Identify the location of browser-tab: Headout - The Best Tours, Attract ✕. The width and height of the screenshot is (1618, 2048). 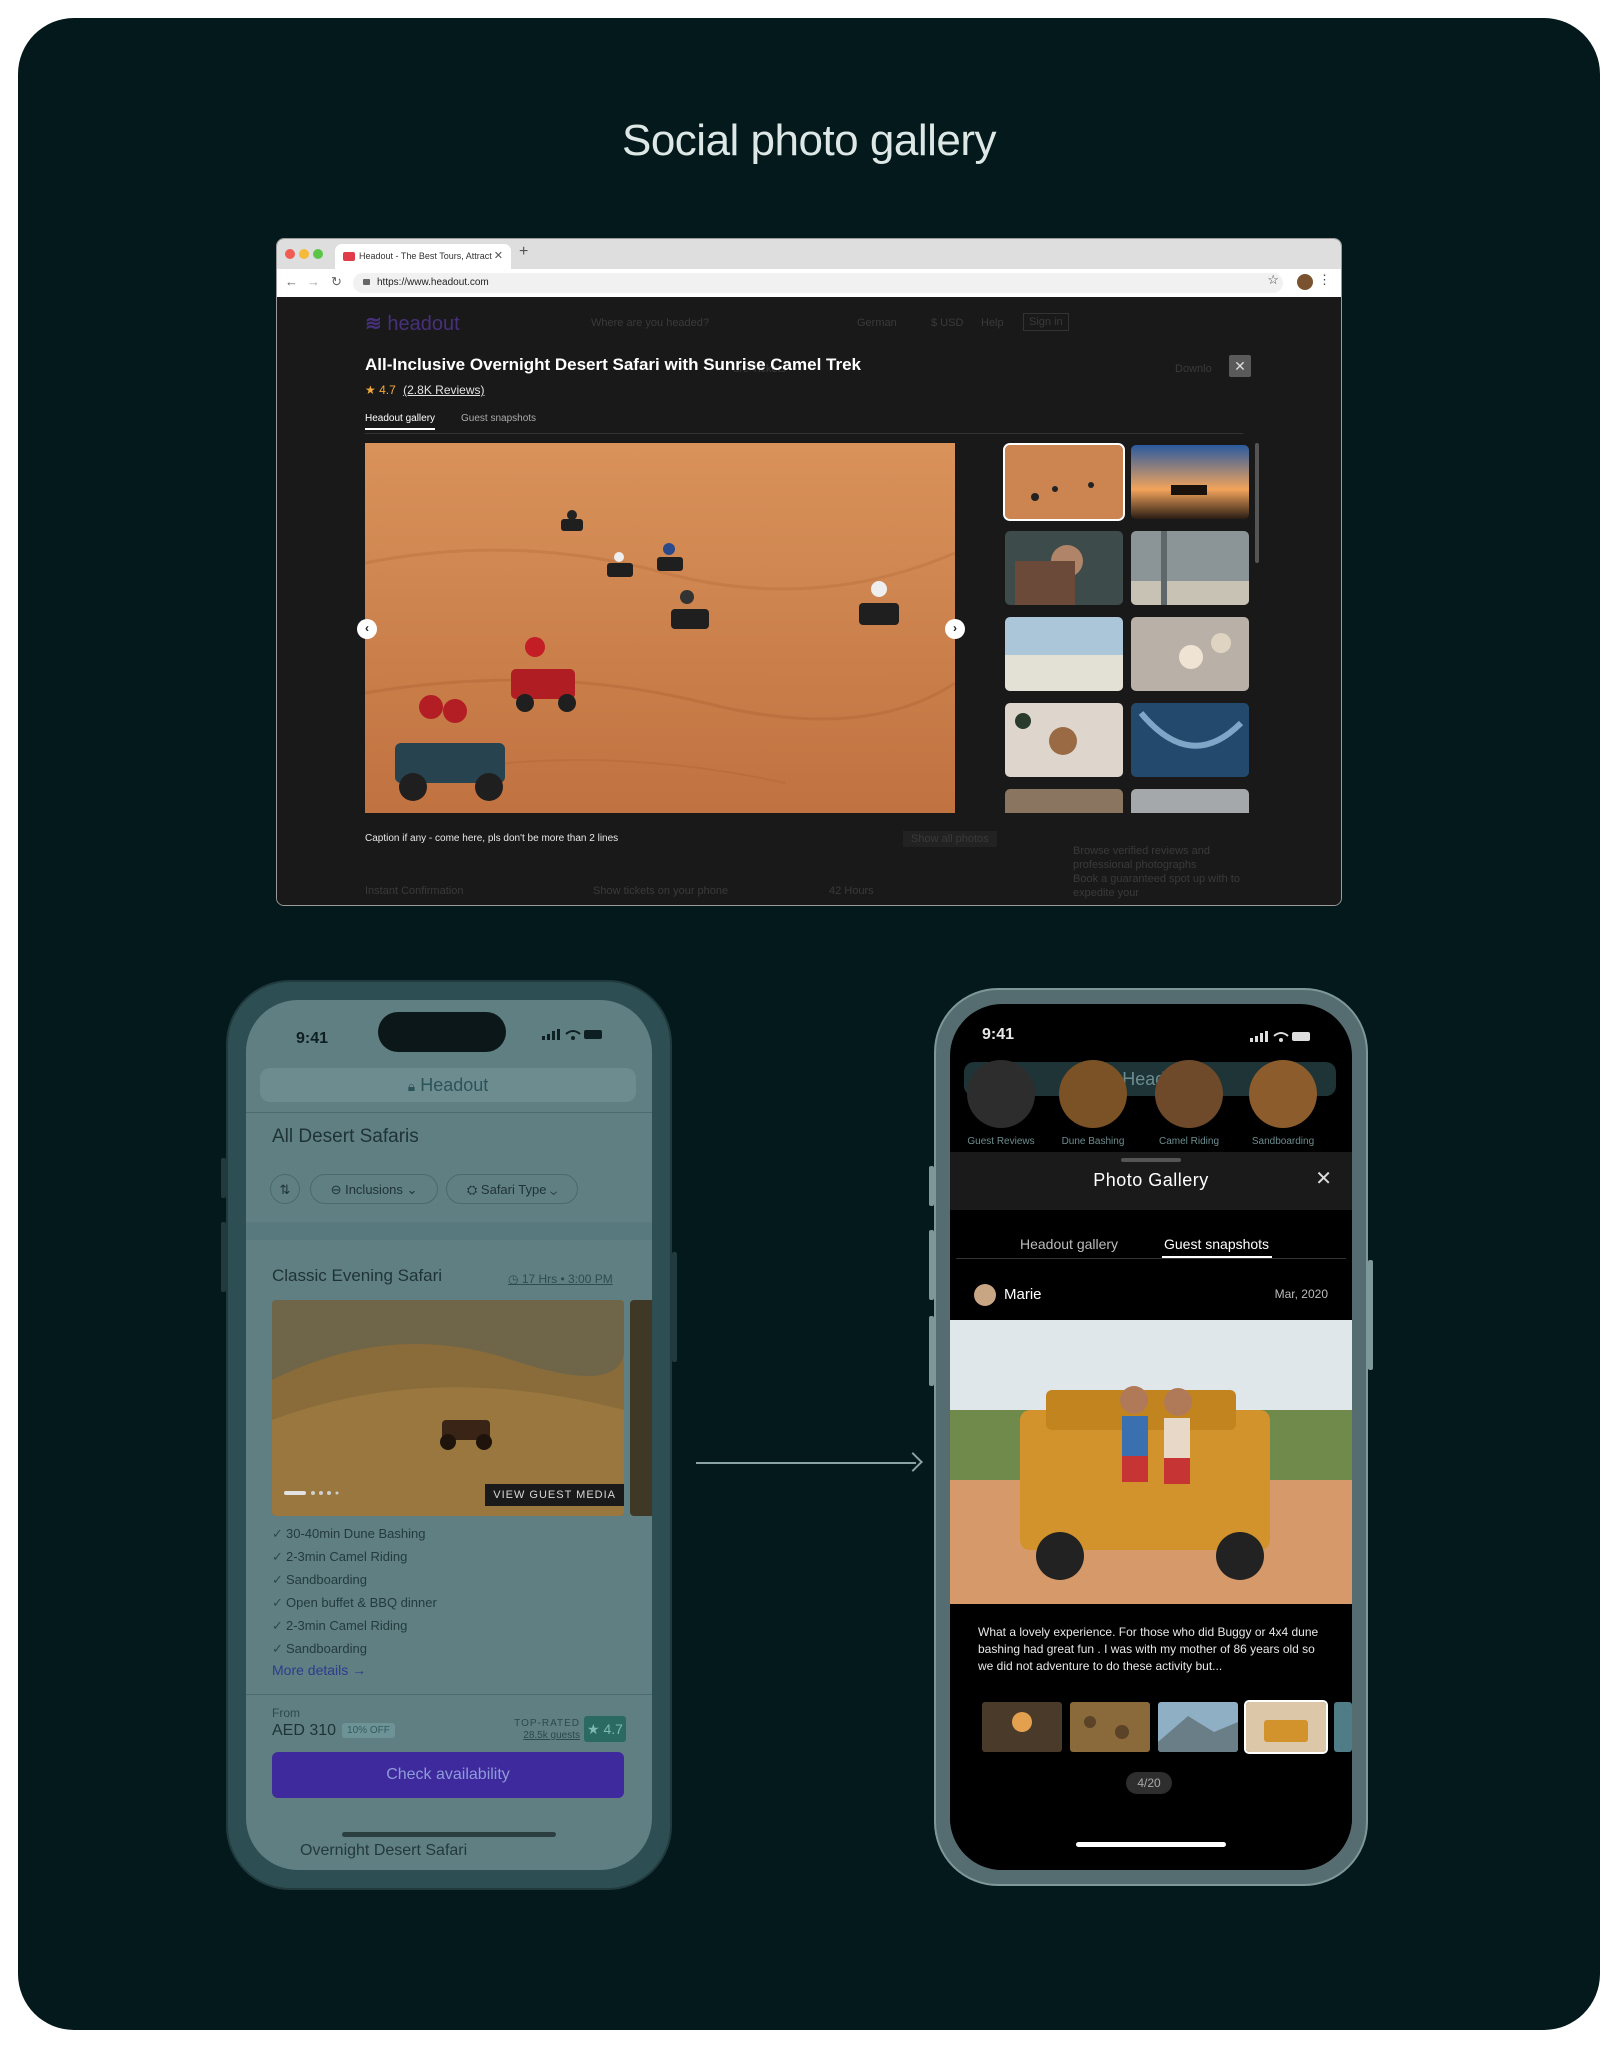
(423, 256).